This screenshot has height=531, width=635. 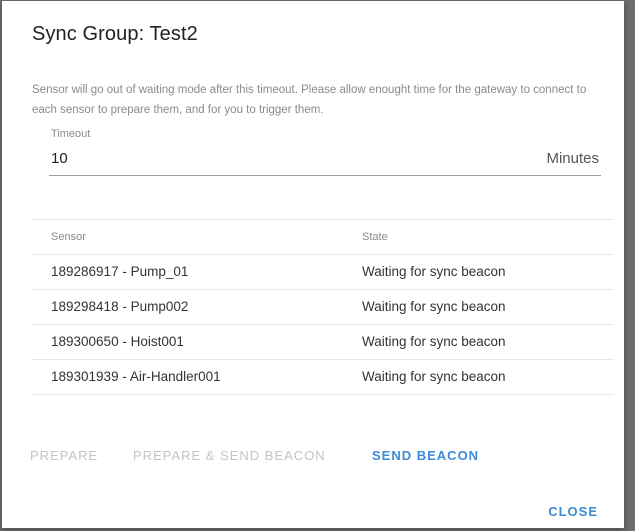 I want to click on timeout-input: 10, so click(x=59, y=158).